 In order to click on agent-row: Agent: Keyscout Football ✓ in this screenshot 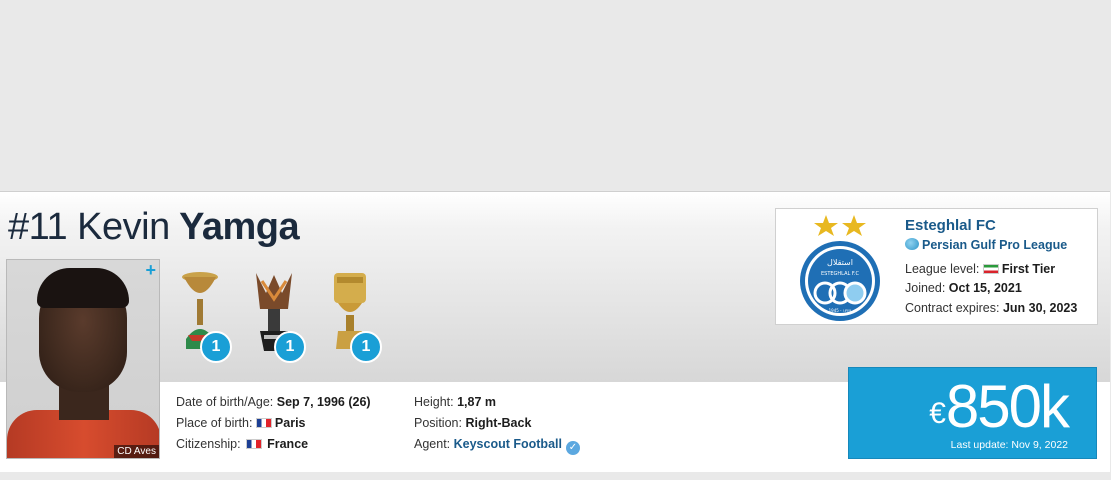, I will do `click(497, 444)`.